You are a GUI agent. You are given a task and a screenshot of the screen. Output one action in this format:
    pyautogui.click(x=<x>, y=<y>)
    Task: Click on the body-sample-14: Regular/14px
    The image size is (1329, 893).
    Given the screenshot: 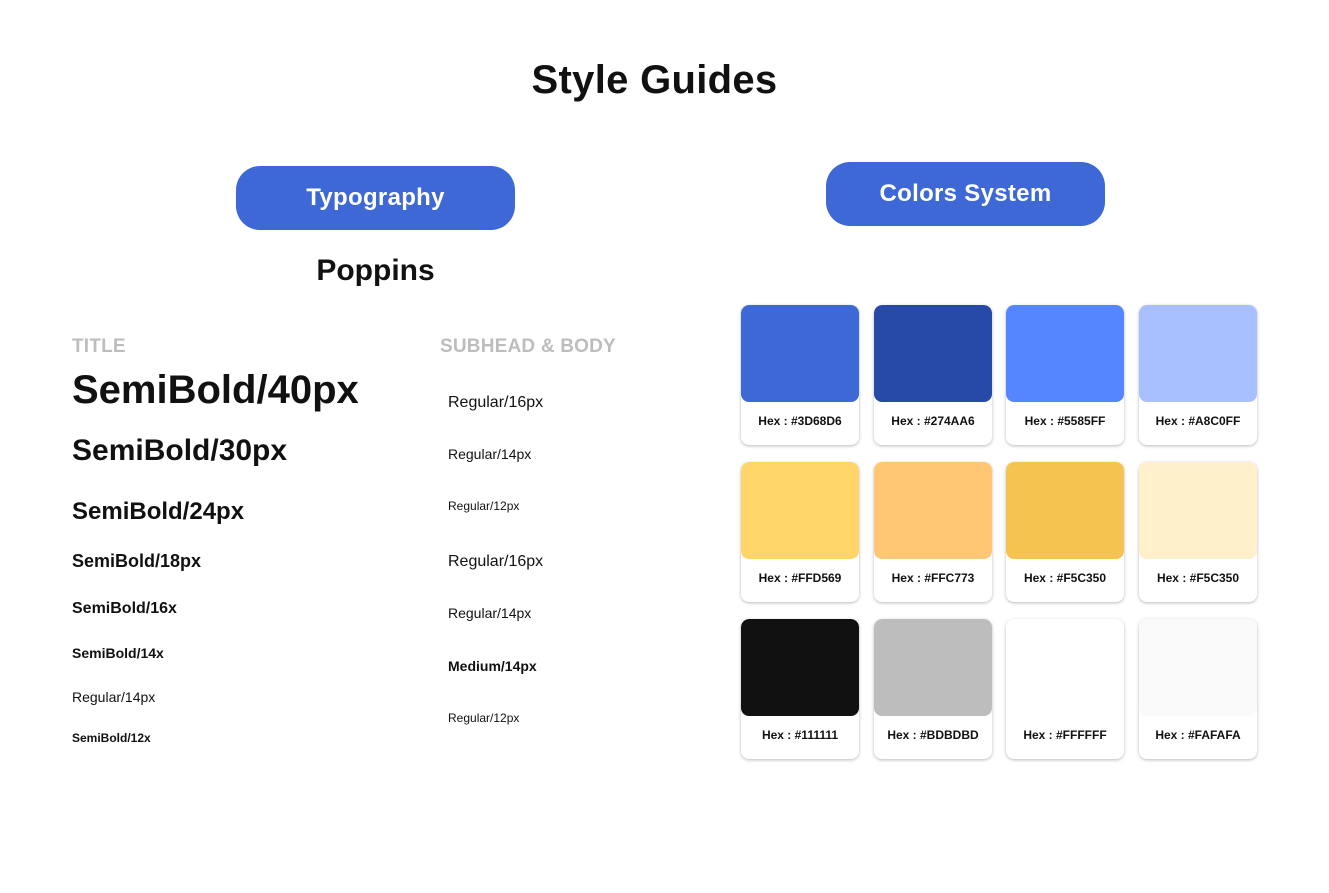 What is the action you would take?
    pyautogui.click(x=490, y=454)
    